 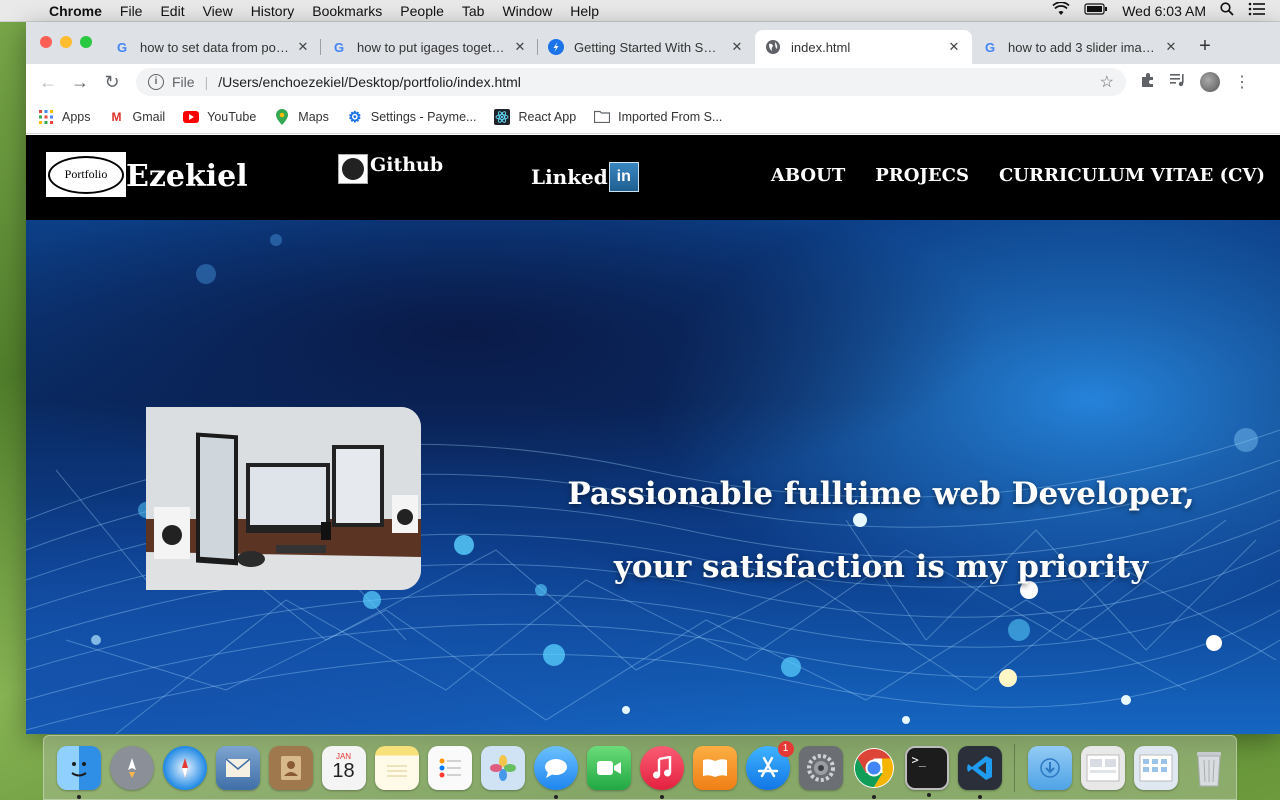 I want to click on finder-dock-icon, so click(x=78, y=772).